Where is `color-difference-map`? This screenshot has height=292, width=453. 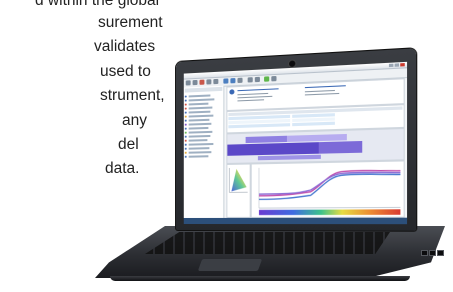
color-difference-map is located at coordinates (315, 145).